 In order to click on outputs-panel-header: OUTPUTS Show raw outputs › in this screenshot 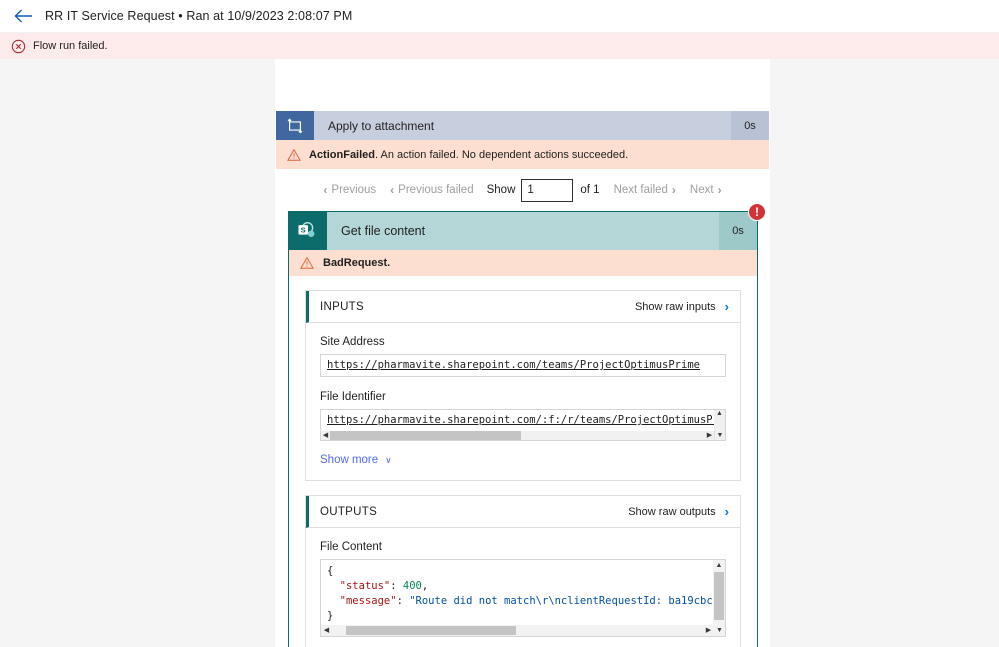, I will do `click(523, 512)`.